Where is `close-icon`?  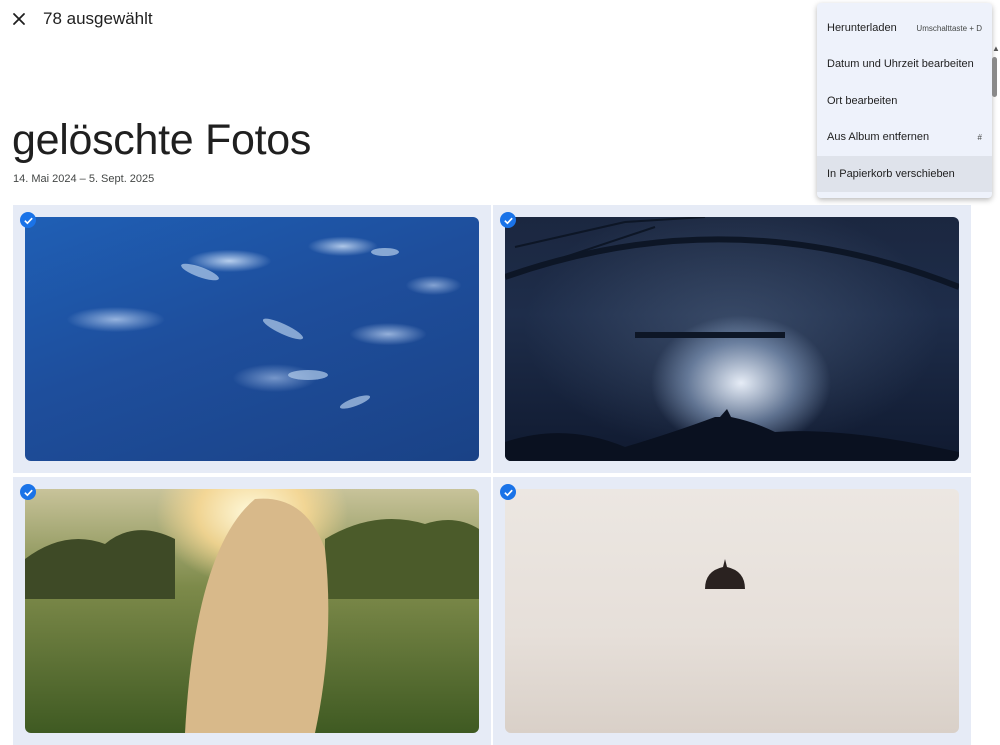
close-icon is located at coordinates (19, 19).